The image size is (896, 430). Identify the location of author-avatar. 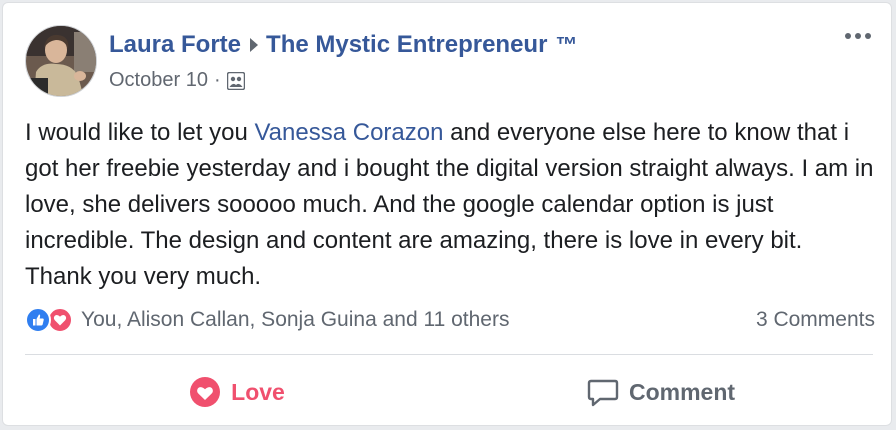
(61, 61).